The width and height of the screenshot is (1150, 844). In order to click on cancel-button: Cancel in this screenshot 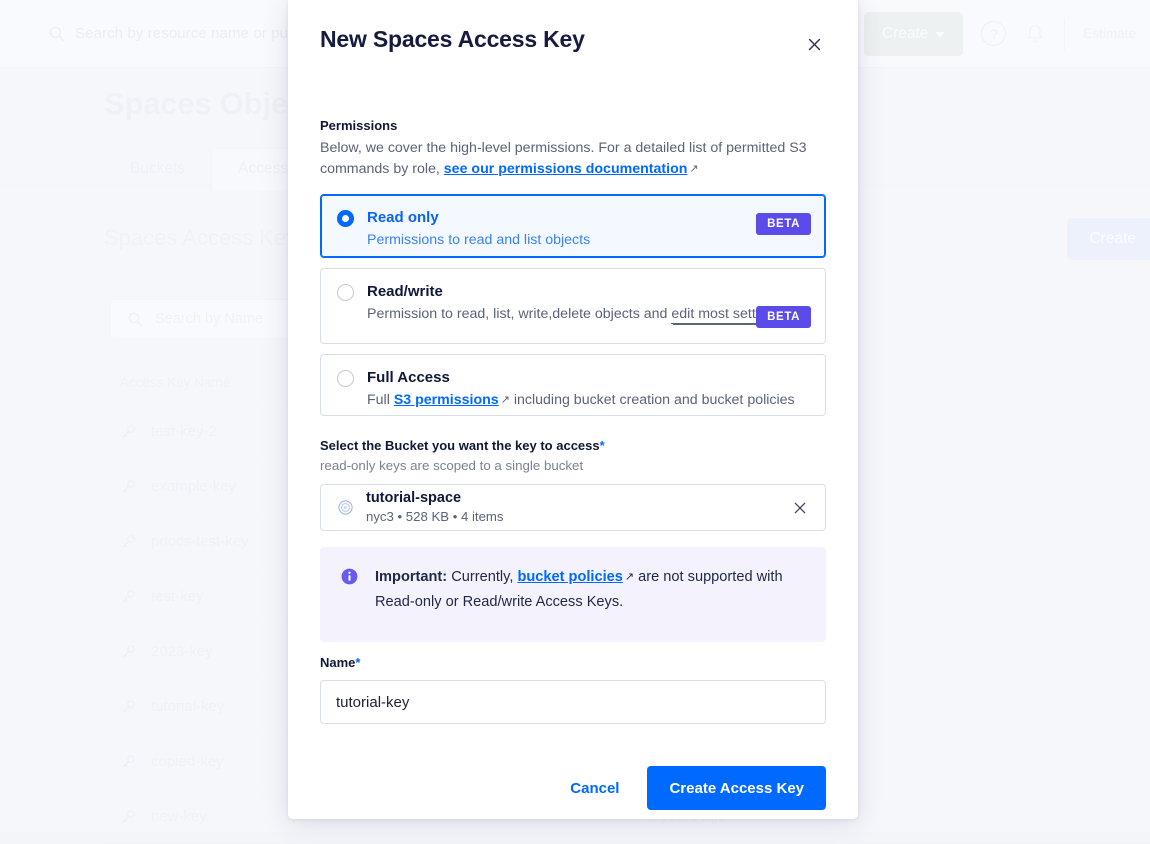, I will do `click(594, 788)`.